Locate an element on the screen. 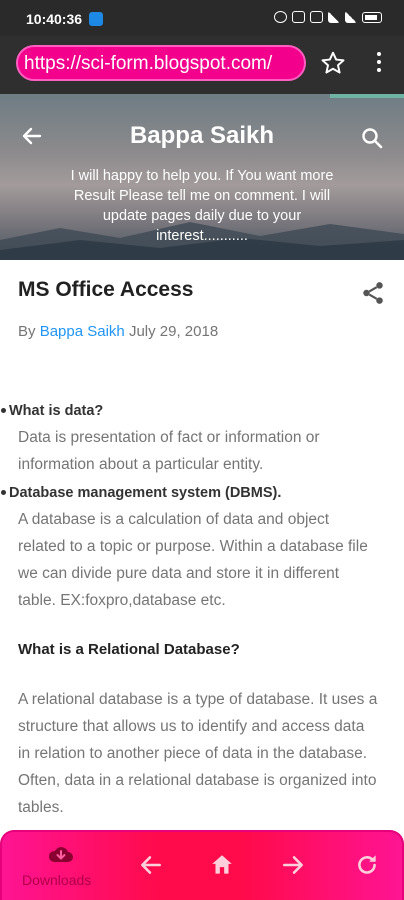 Image resolution: width=404 pixels, height=900 pixels. url-text: https://sci-form.blogspot.com/ is located at coordinates (148, 63).